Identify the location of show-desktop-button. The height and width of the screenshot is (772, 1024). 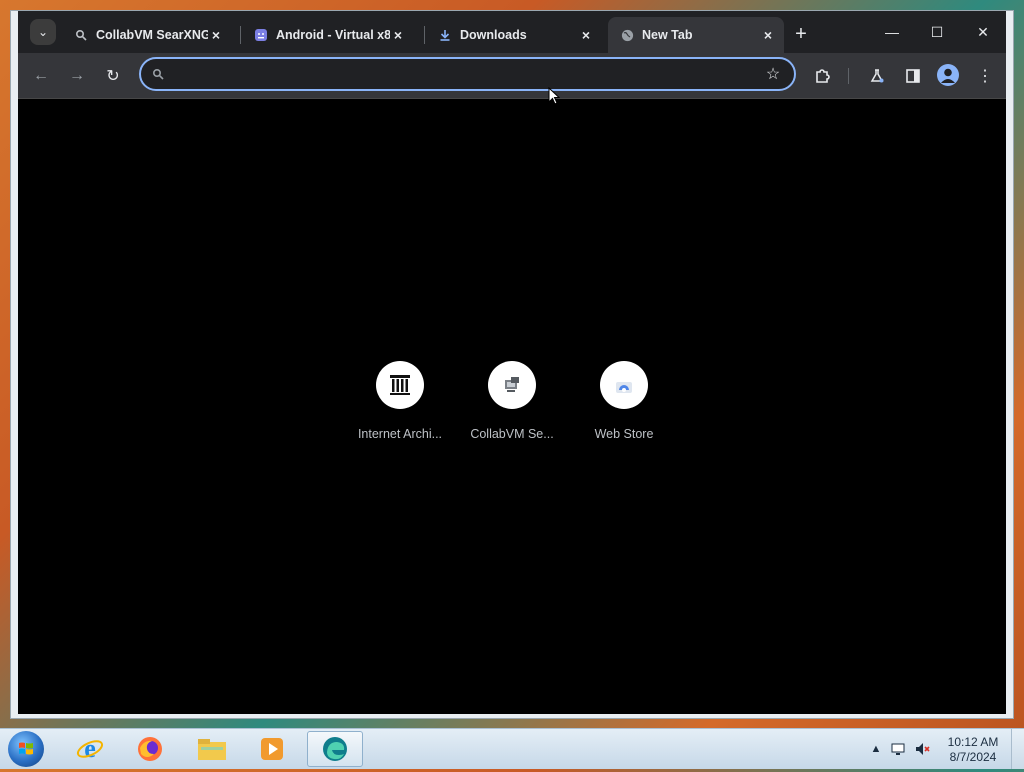
(1017, 749).